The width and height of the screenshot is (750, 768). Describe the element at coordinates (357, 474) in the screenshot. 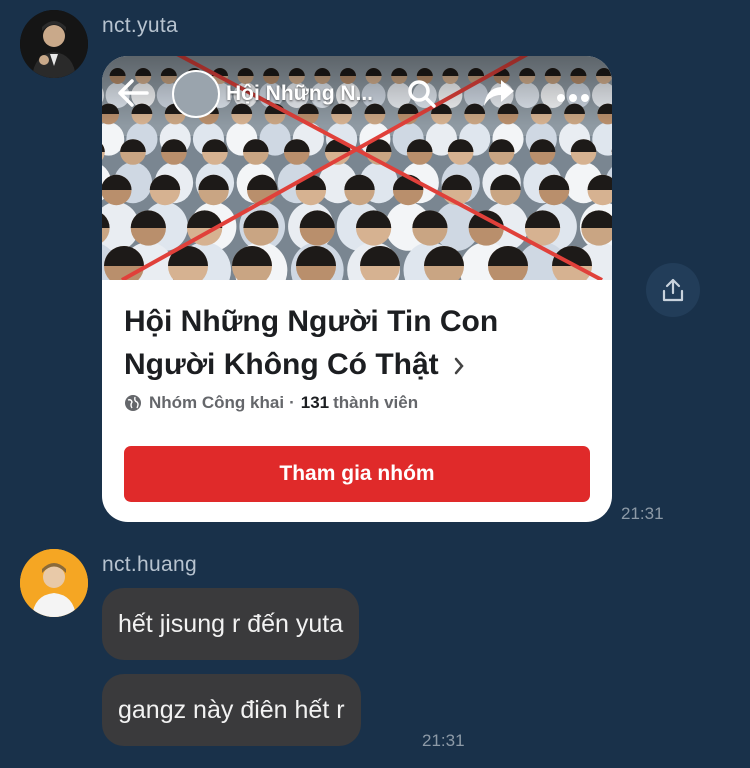

I see `join-group-button: Tham gia nhóm` at that location.